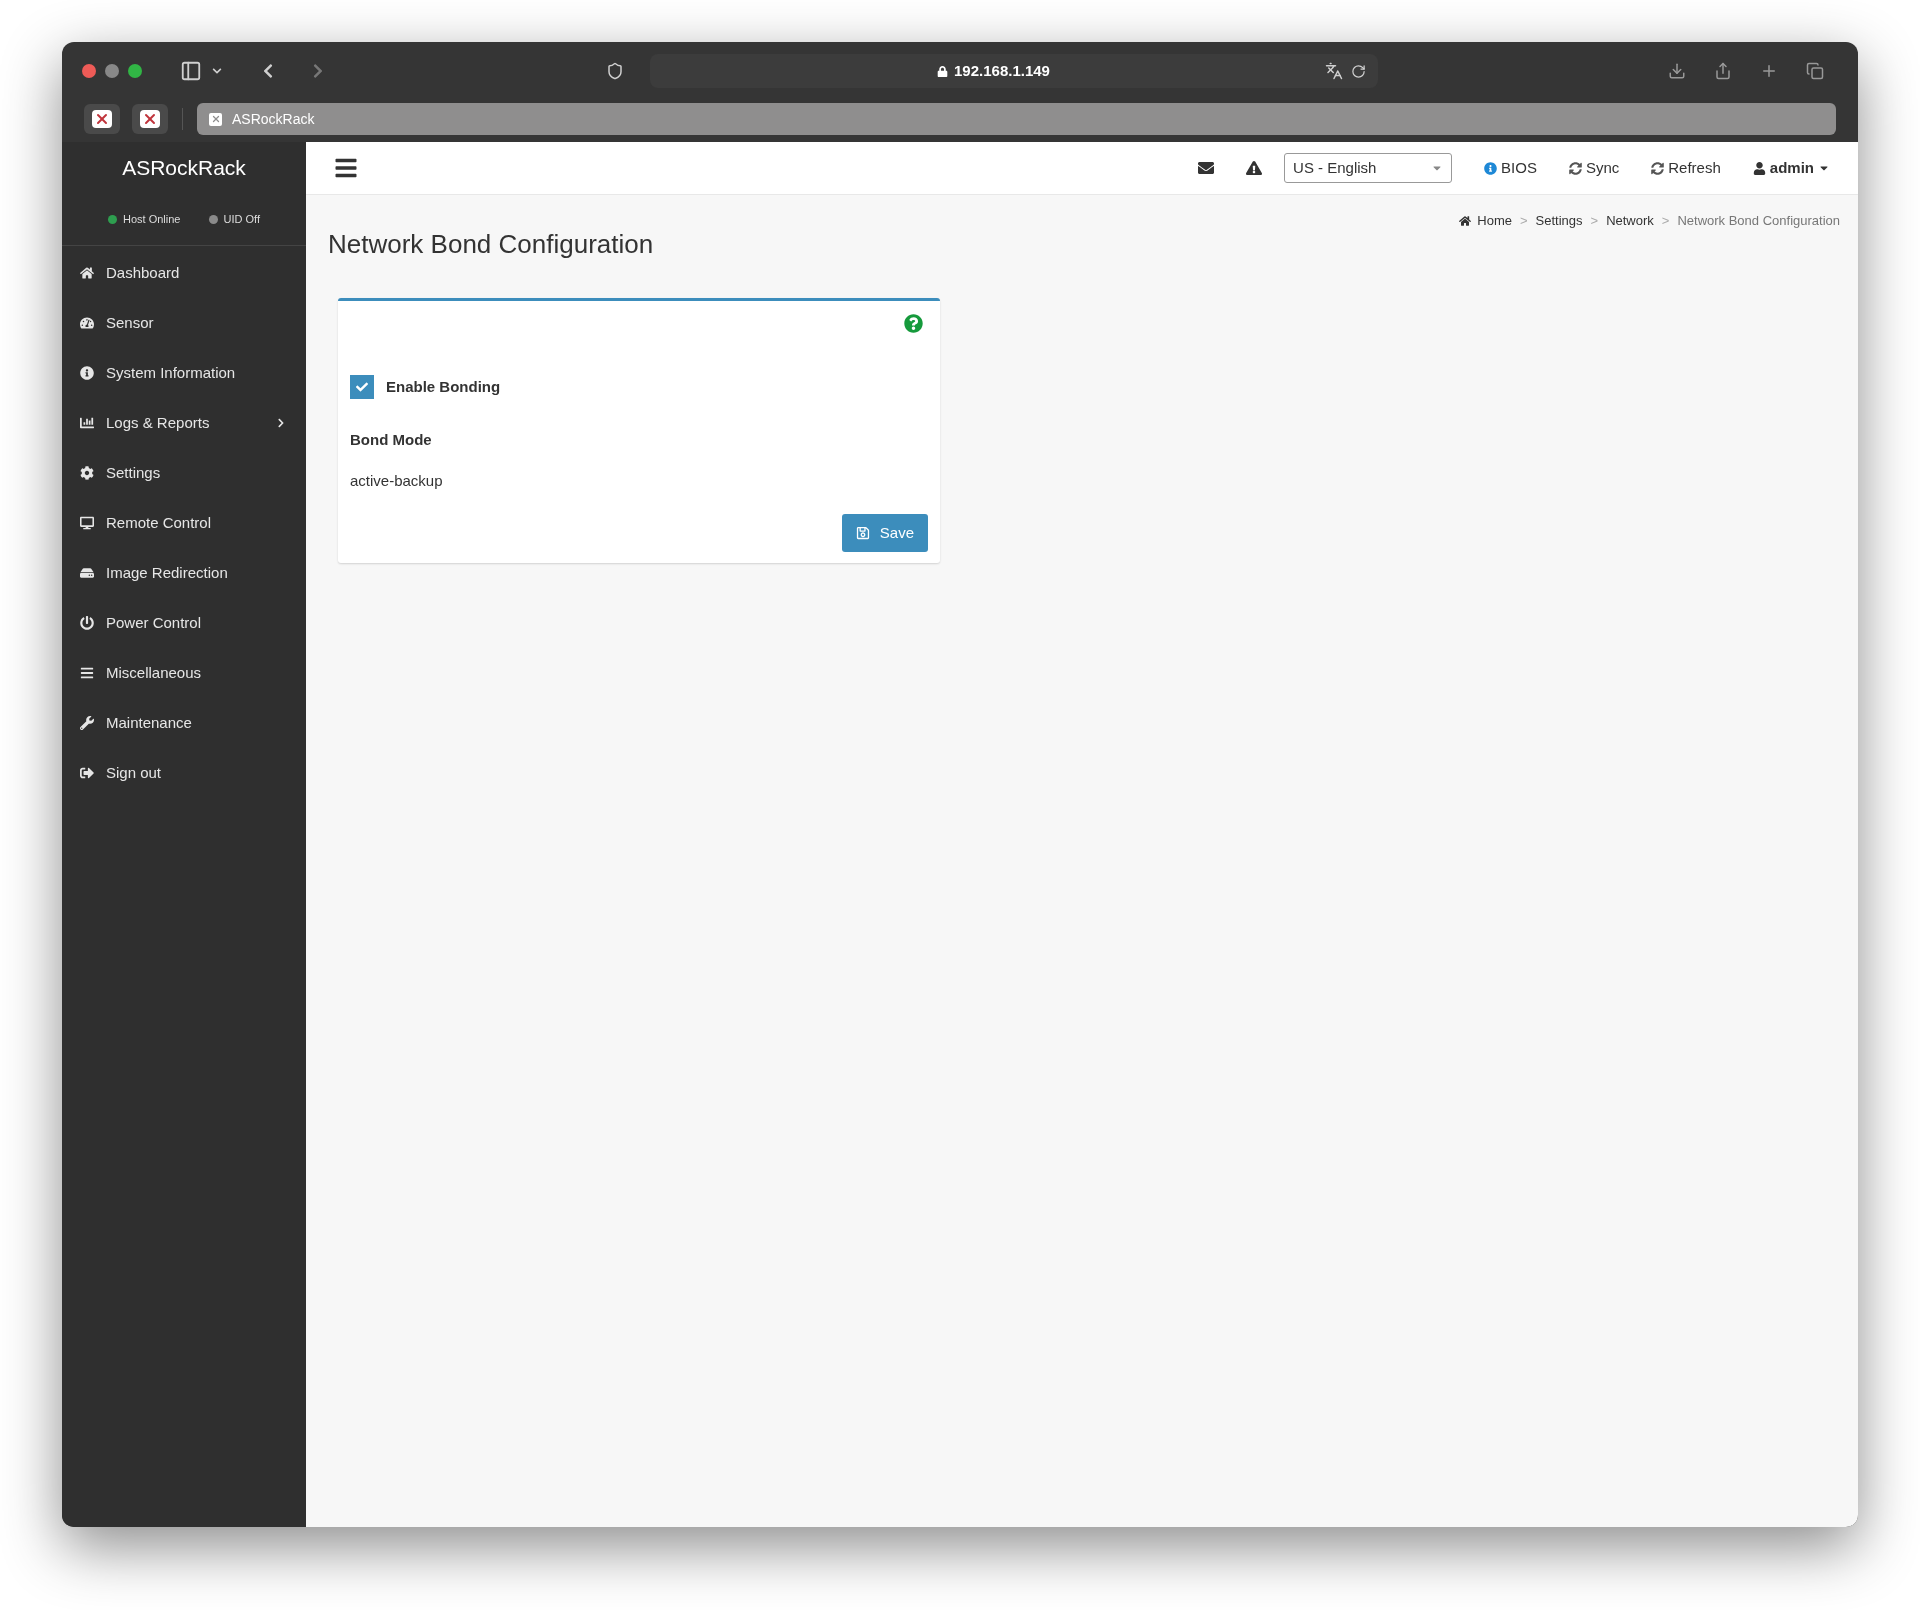 The image size is (1920, 1610). What do you see at coordinates (184, 373) in the screenshot?
I see `sidebar-item: System Information` at bounding box center [184, 373].